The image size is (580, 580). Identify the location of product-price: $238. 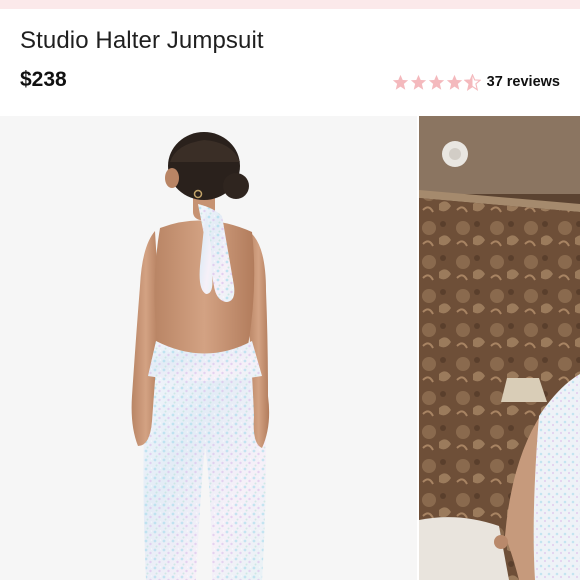
(43, 79).